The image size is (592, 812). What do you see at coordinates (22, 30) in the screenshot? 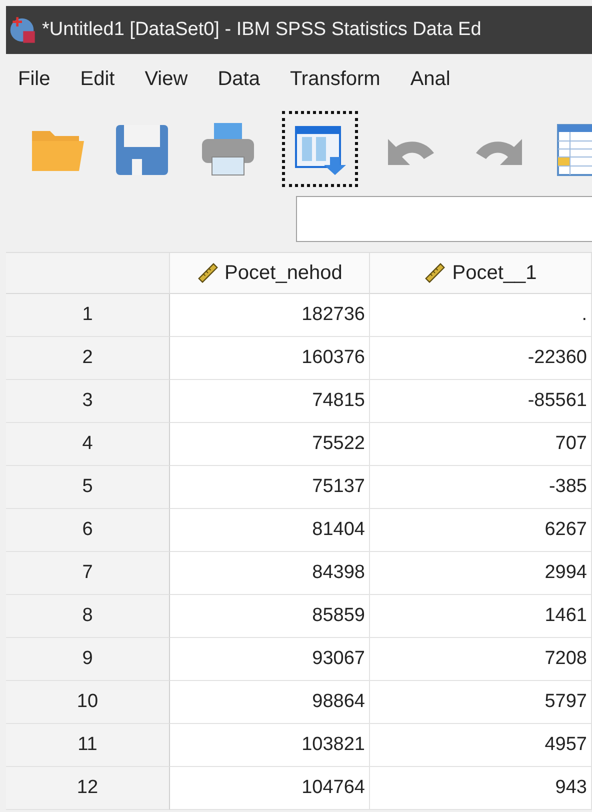
I see `app-icon` at bounding box center [22, 30].